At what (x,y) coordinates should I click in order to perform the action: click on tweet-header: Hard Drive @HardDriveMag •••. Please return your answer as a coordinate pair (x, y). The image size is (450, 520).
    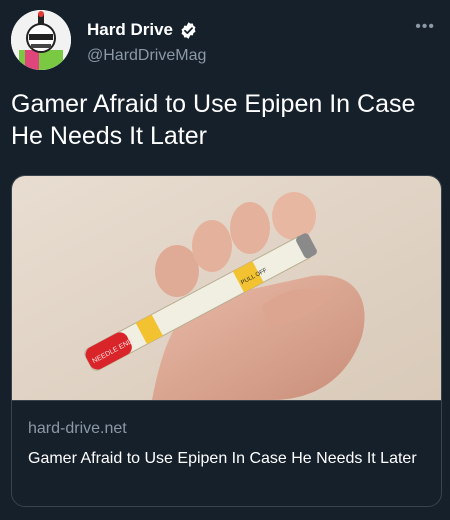
    Looking at the image, I should click on (226, 40).